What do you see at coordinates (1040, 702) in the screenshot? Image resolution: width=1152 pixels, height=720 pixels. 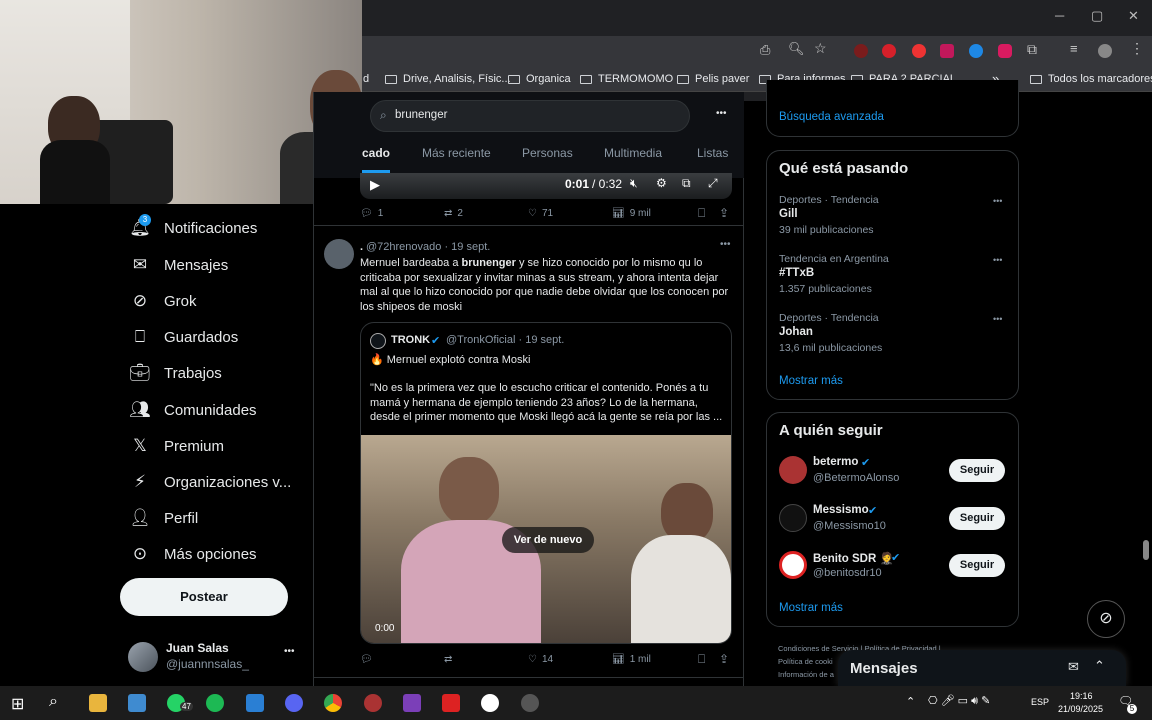 I see `language-indicator: ESP` at bounding box center [1040, 702].